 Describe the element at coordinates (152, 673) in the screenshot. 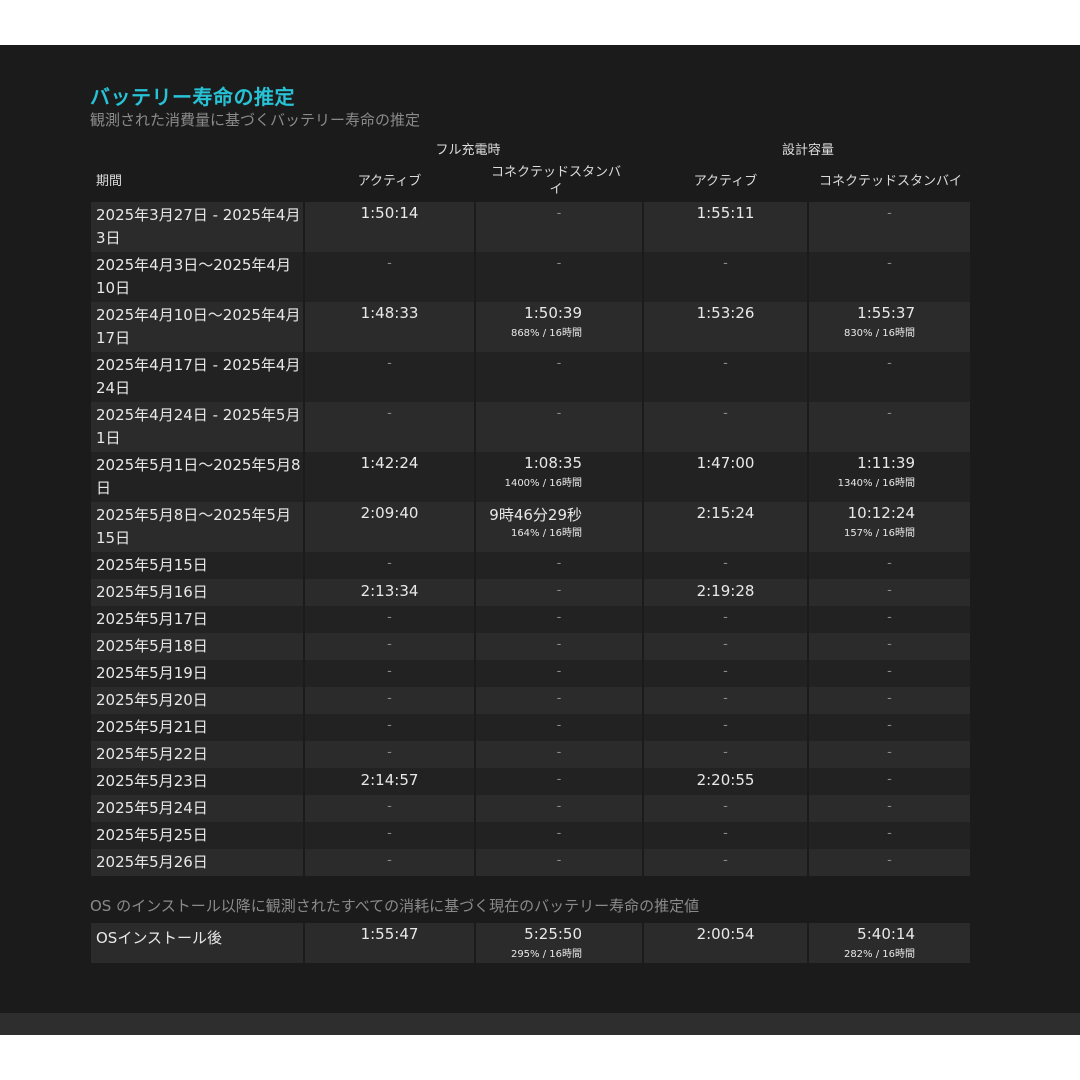

I see `period-label: 2025年5月19日` at that location.